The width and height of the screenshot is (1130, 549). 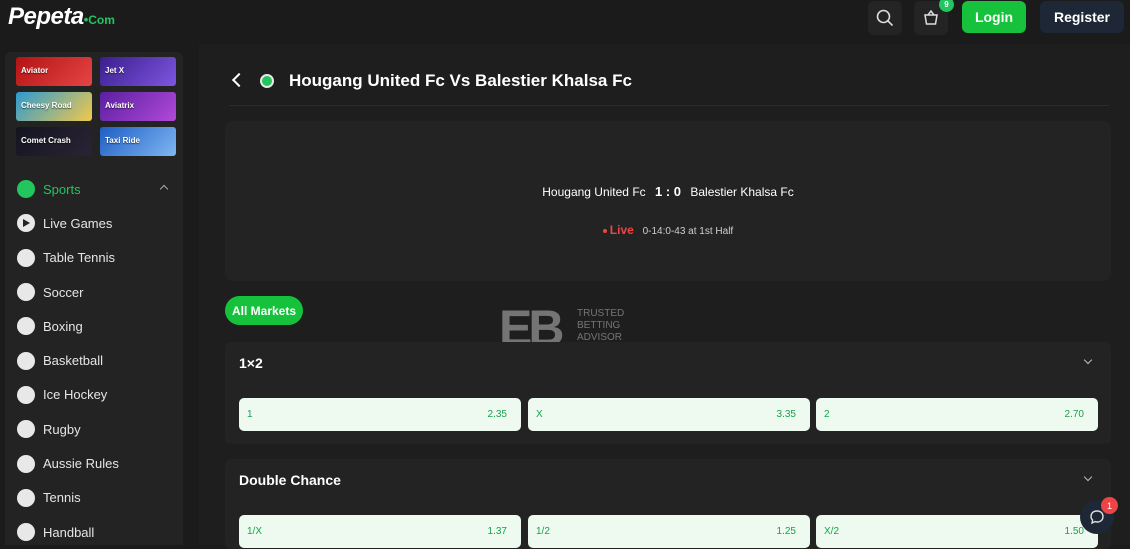 What do you see at coordinates (669, 414) in the screenshot?
I see `odd-button: X 3.35` at bounding box center [669, 414].